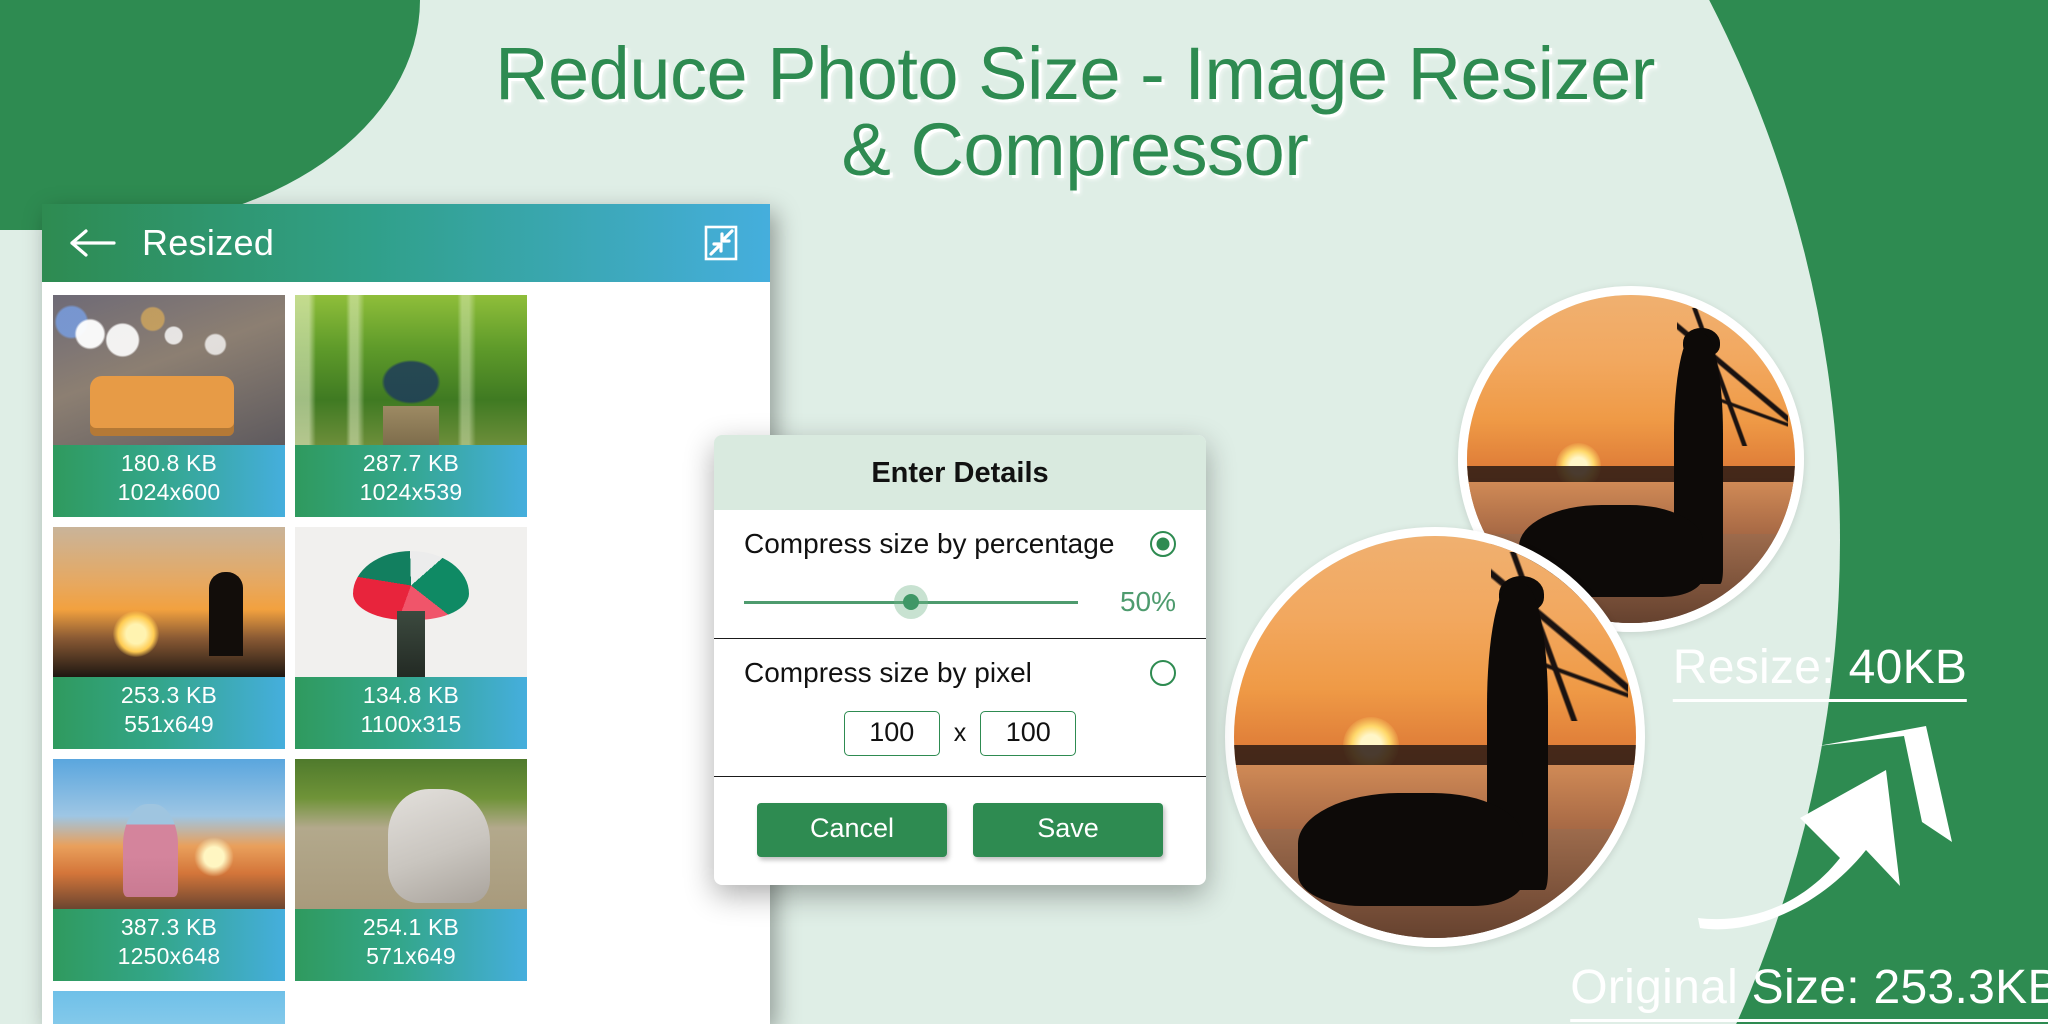 Image resolution: width=2048 pixels, height=1024 pixels. I want to click on app-header-bar: Resized, so click(406, 243).